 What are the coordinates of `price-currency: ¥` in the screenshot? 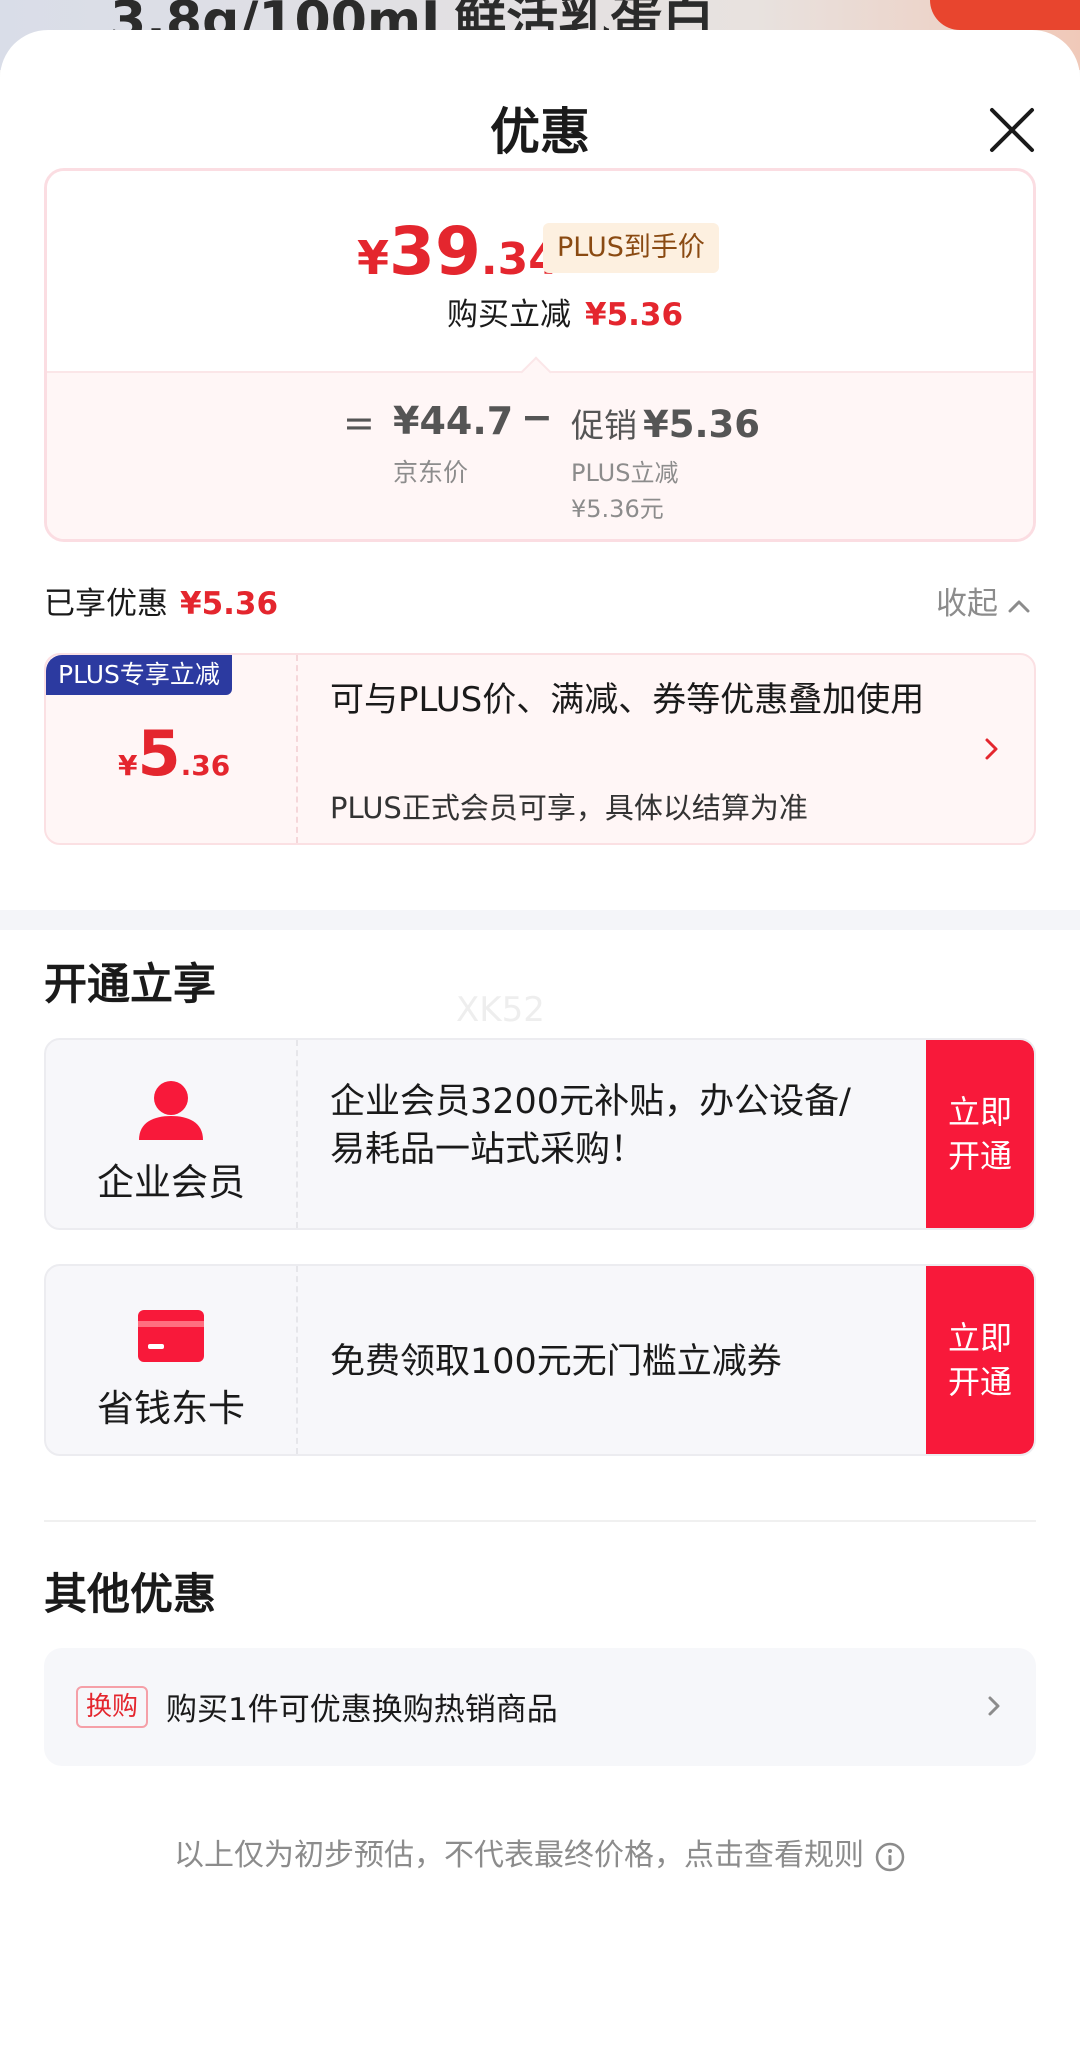 It's located at (373, 258).